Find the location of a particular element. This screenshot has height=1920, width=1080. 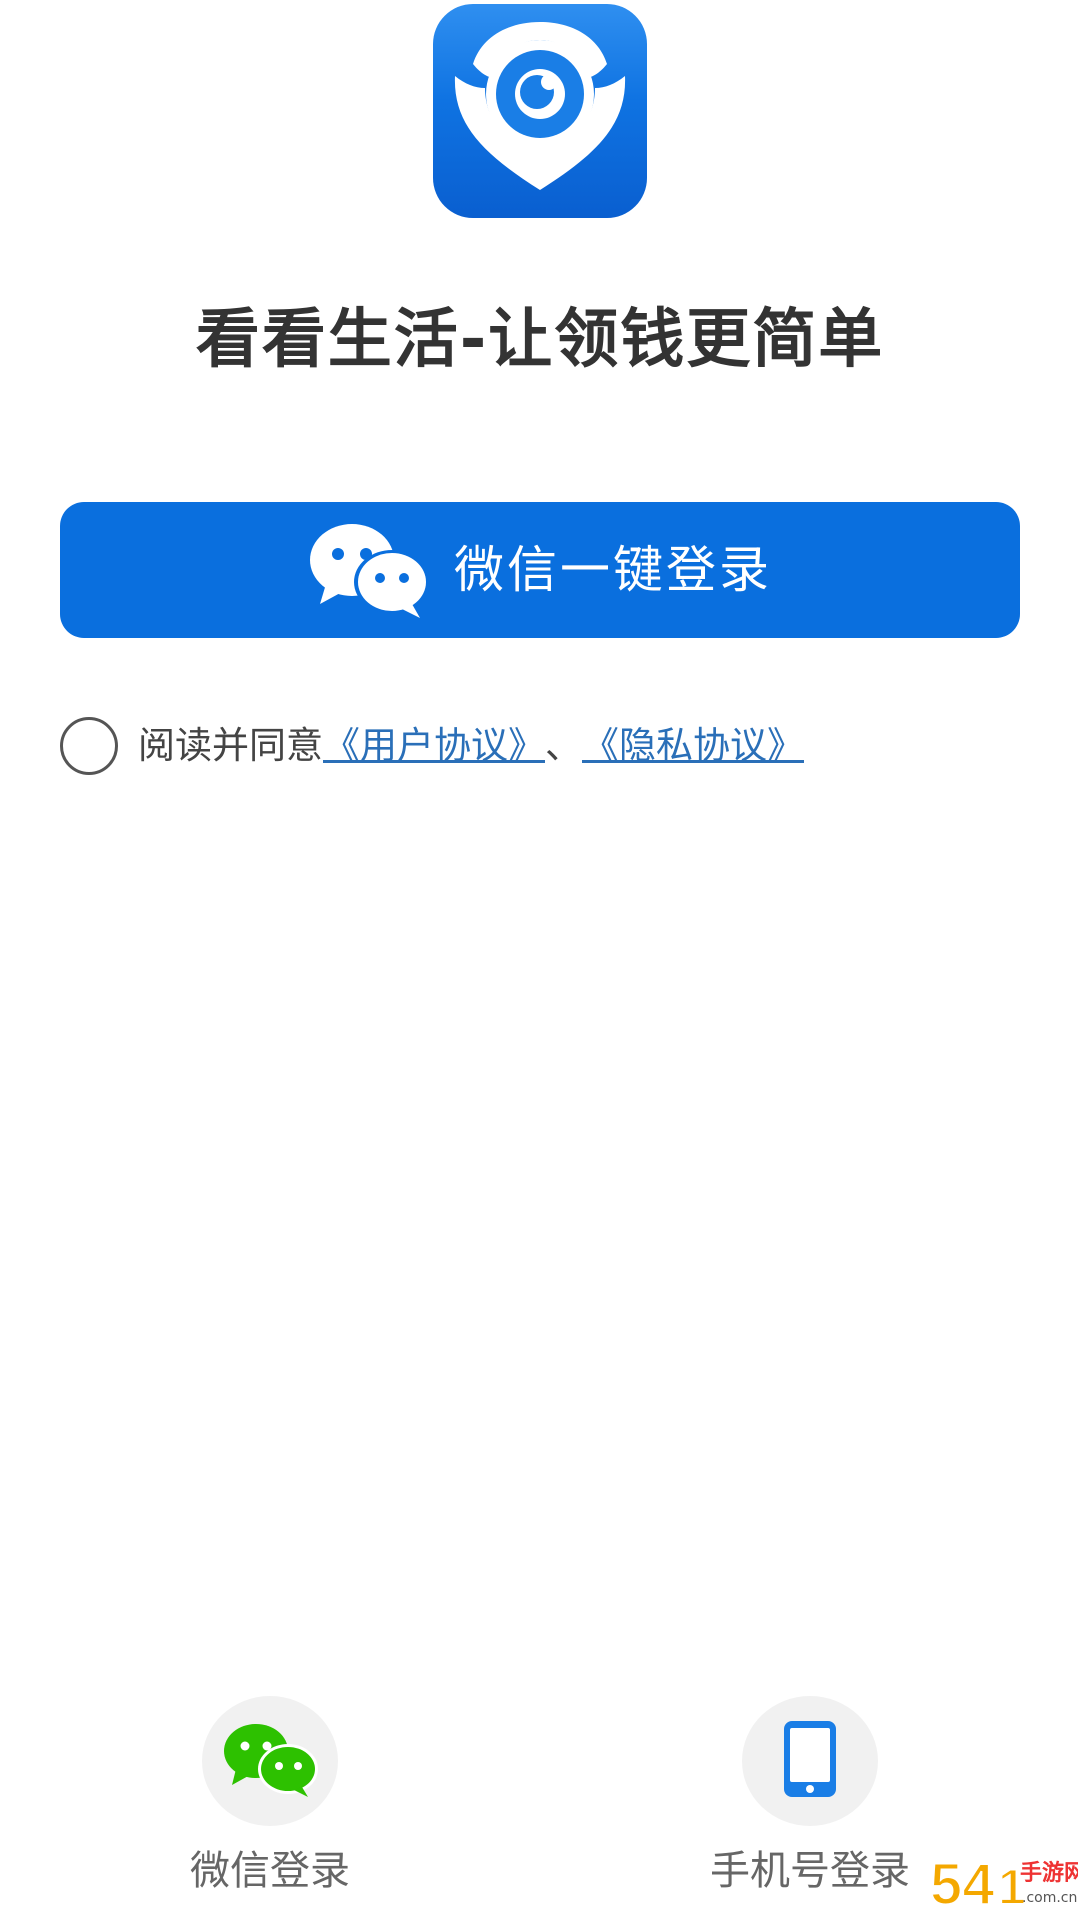

alt-phone-login-label: 手机号登录 is located at coordinates (810, 1871).